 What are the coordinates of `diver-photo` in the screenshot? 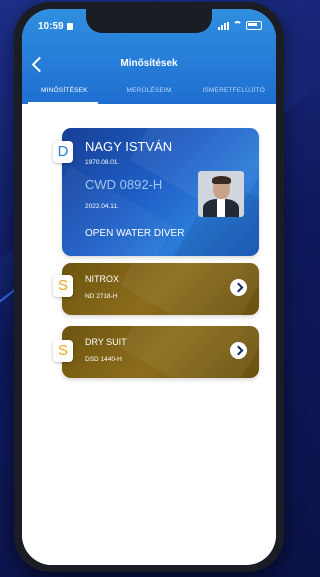 It's located at (221, 194).